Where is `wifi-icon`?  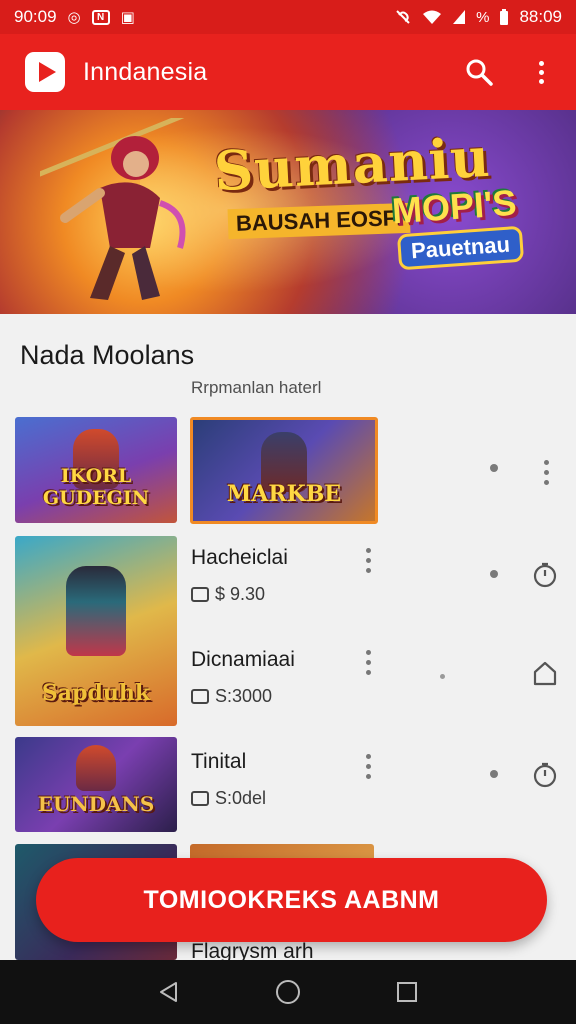 wifi-icon is located at coordinates (432, 17).